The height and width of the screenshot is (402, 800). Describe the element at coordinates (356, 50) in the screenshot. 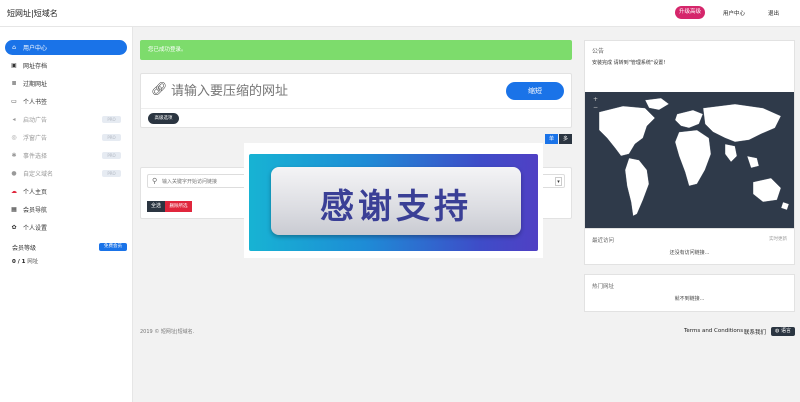

I see `success-alert: 您已成功登录。` at that location.